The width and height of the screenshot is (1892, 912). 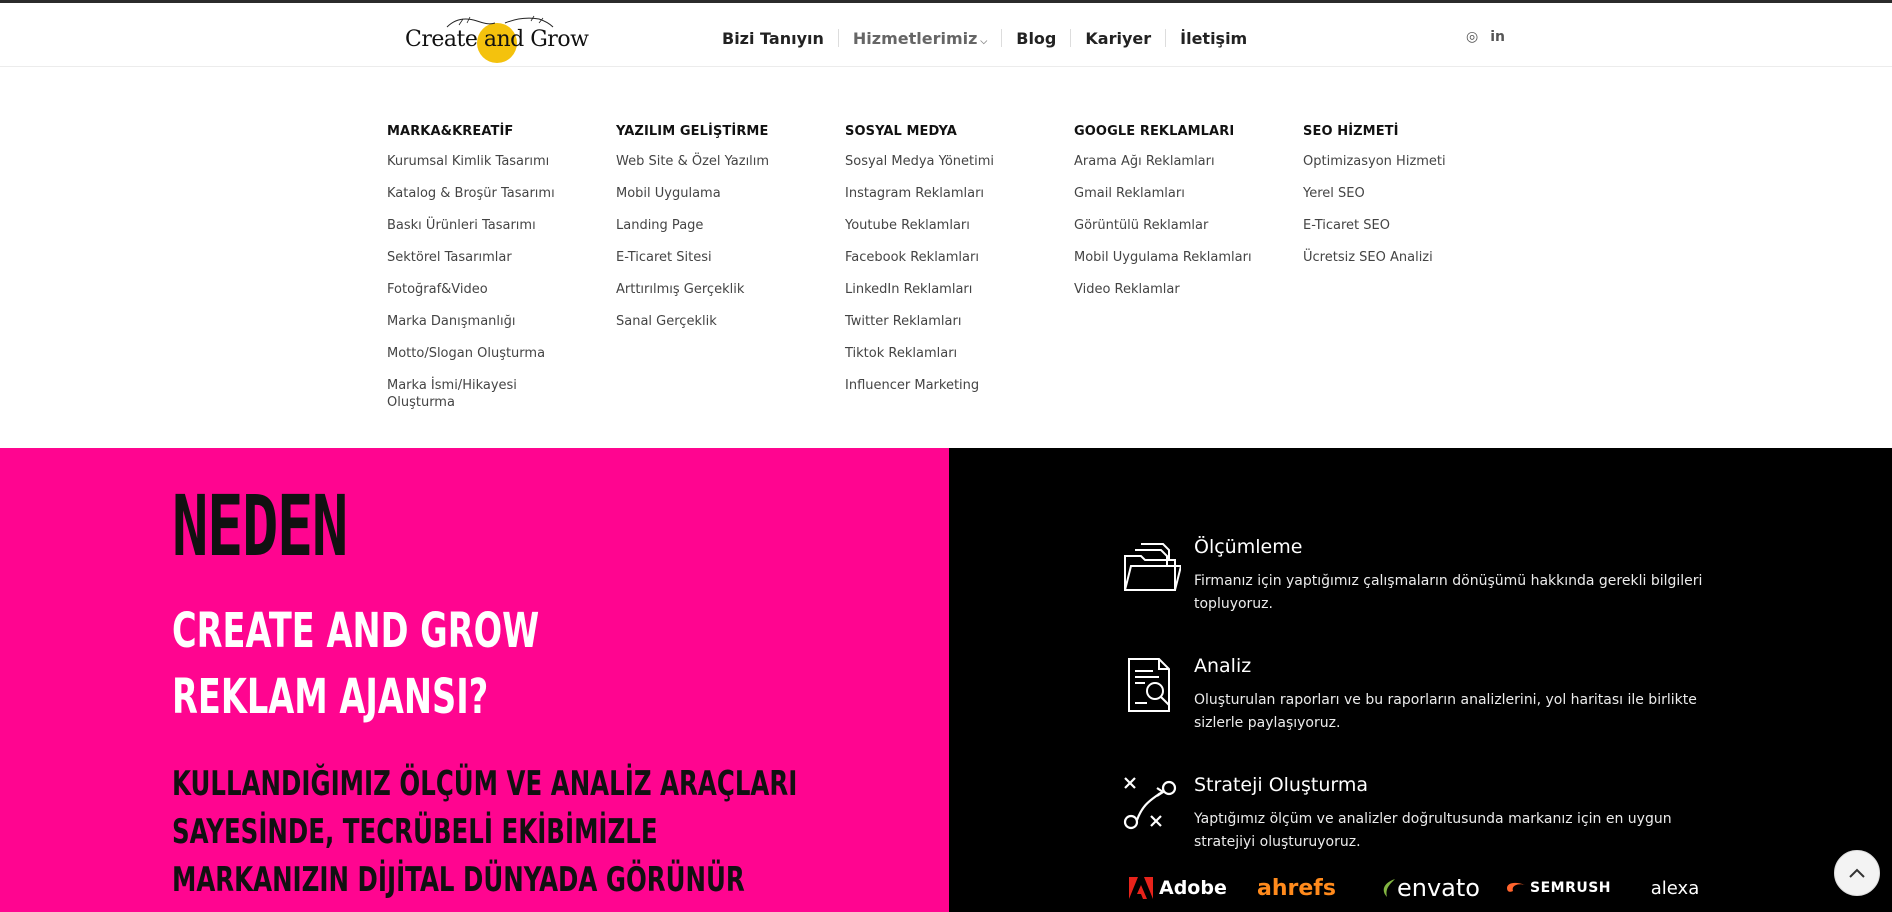 I want to click on brand-label: envato, so click(x=1438, y=888).